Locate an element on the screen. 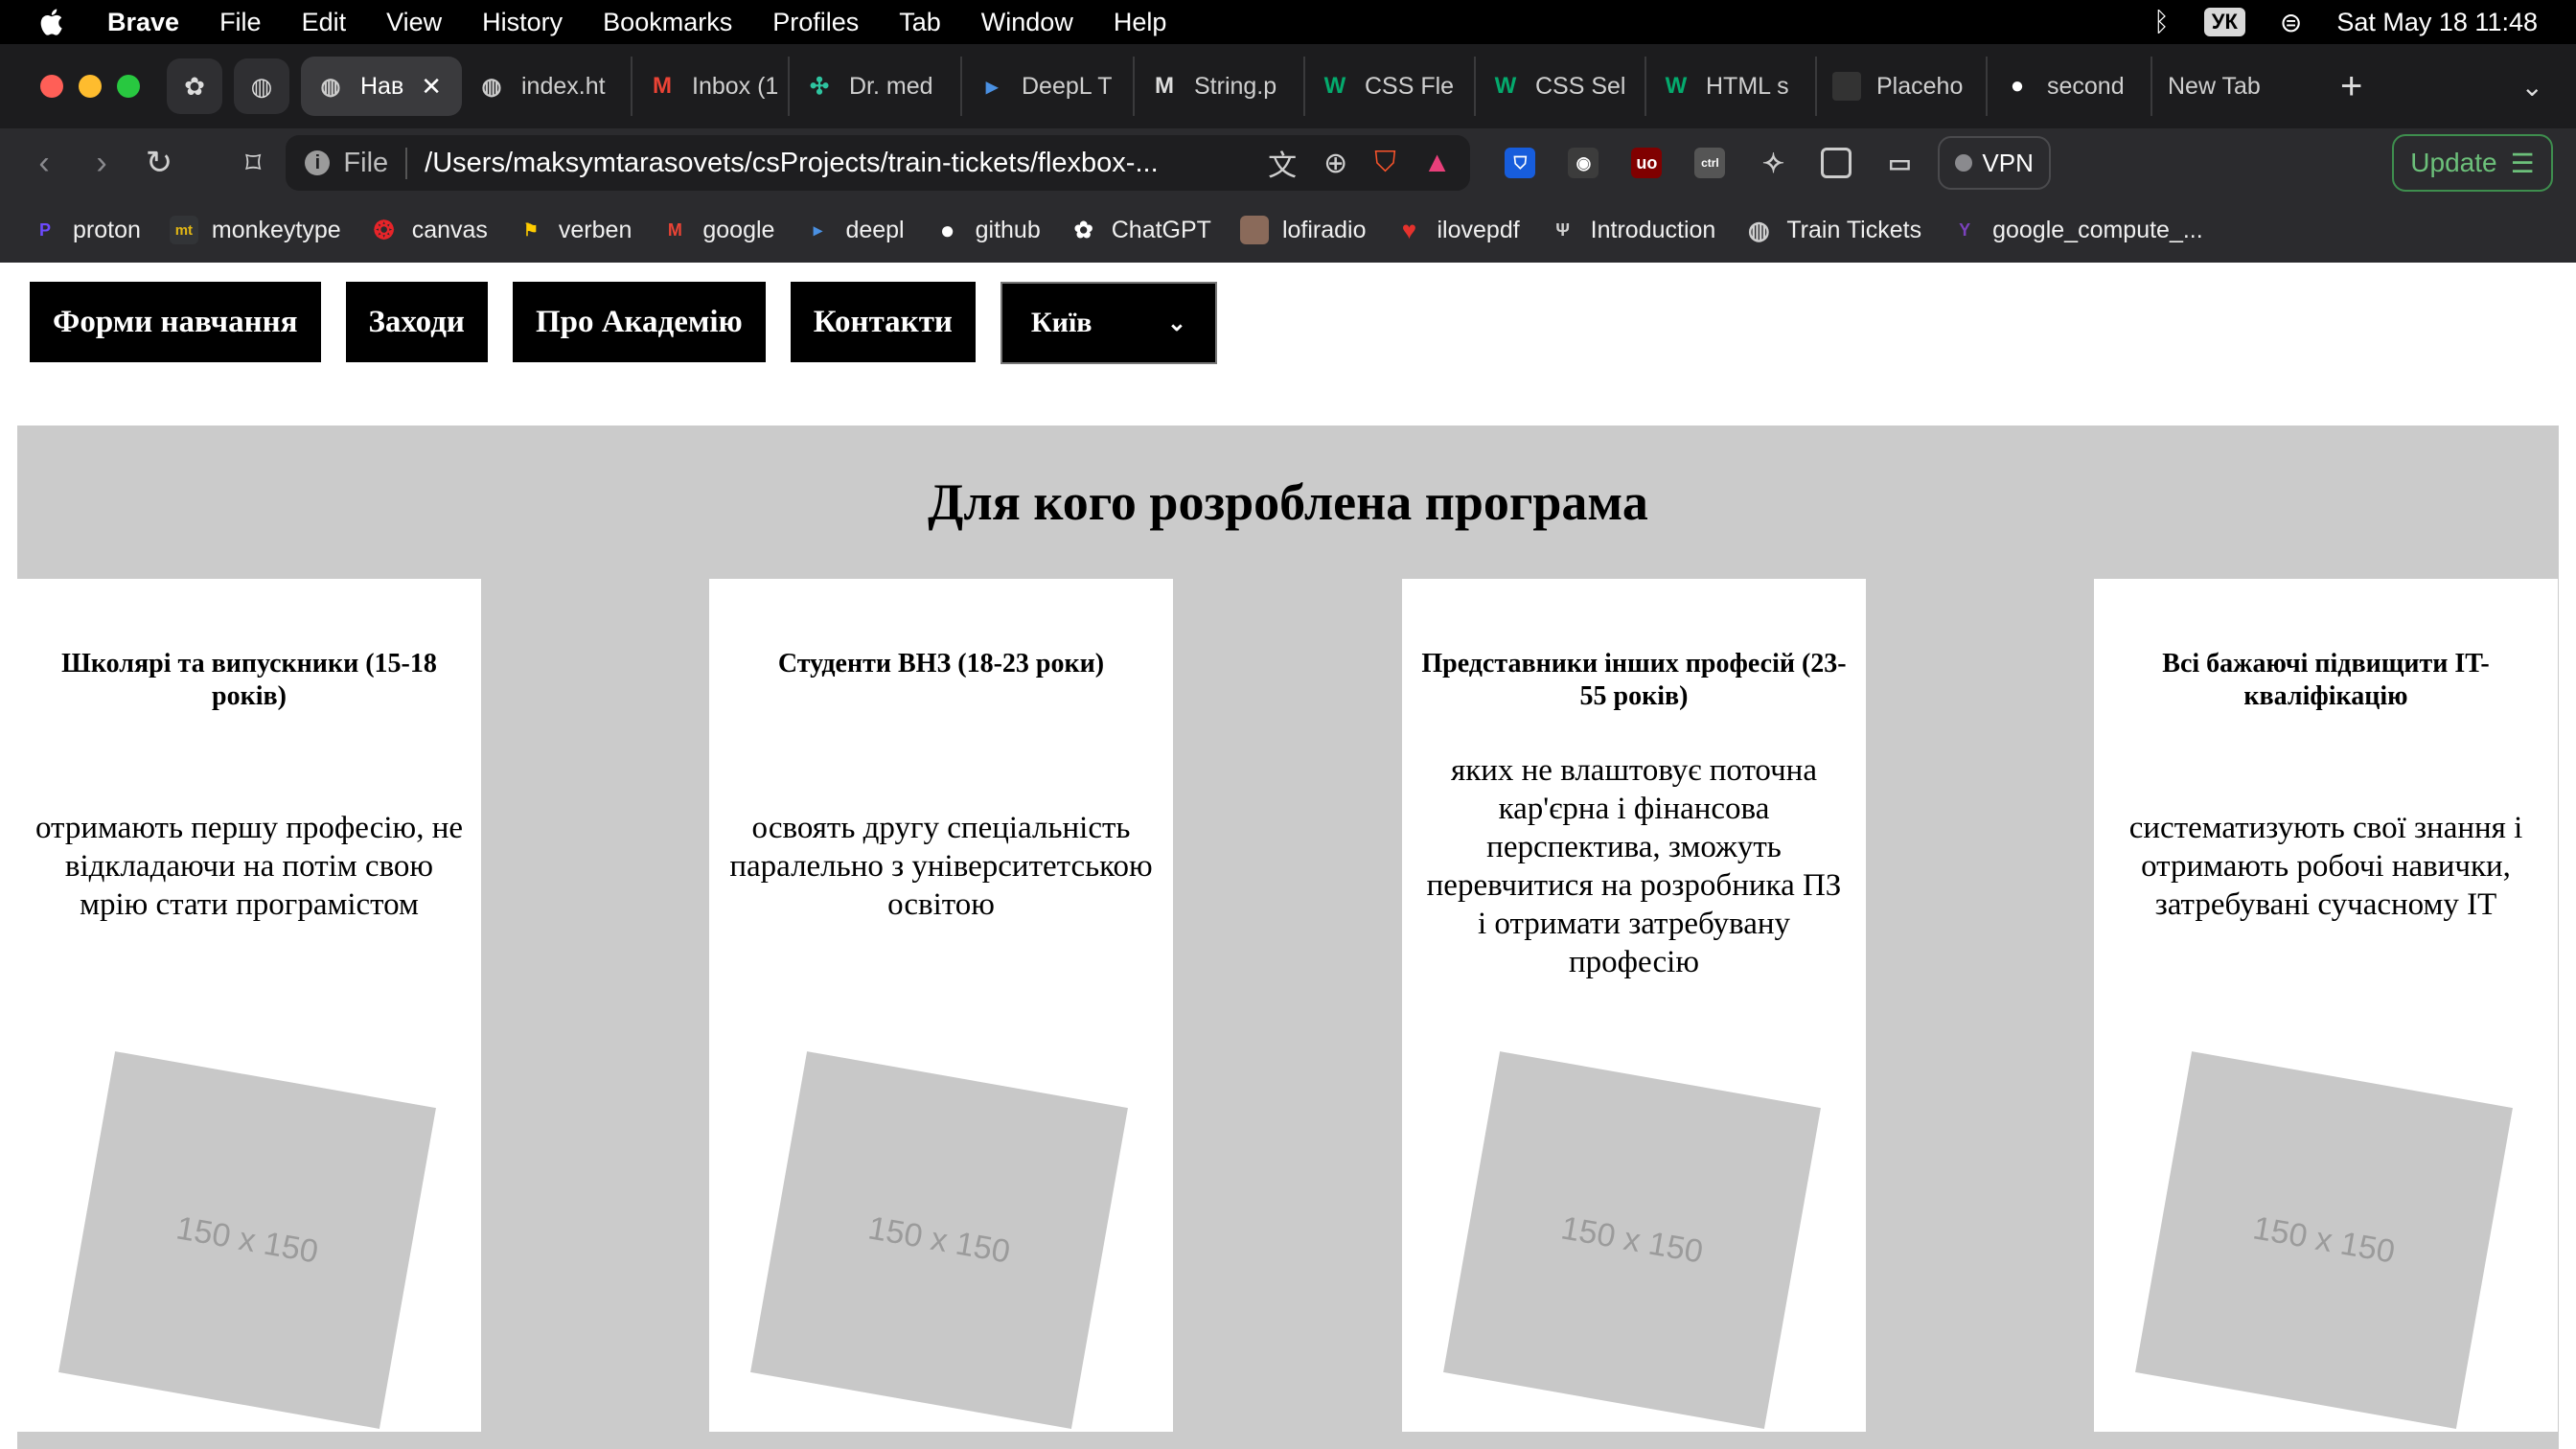 The width and height of the screenshot is (2576, 1449). placeholder-image: 150 x 150 is located at coordinates (2324, 1240).